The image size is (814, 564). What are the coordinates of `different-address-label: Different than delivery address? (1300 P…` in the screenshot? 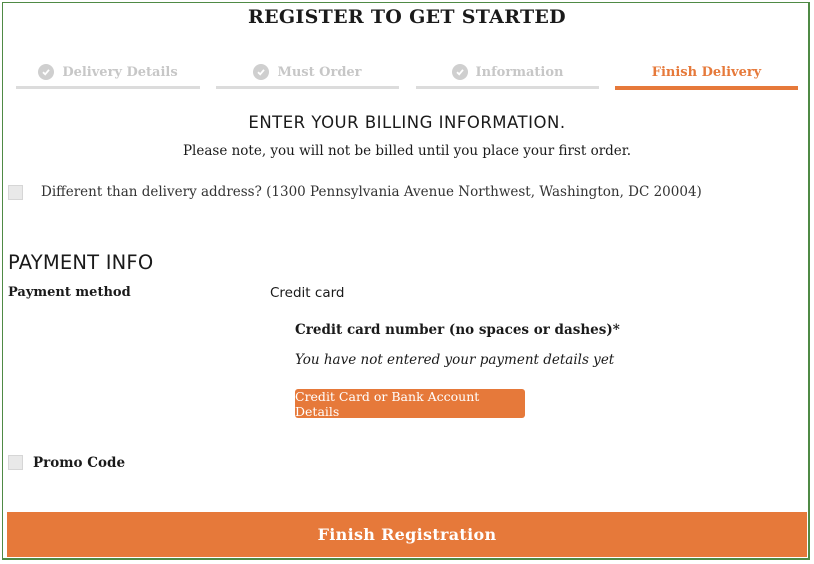 It's located at (371, 192).